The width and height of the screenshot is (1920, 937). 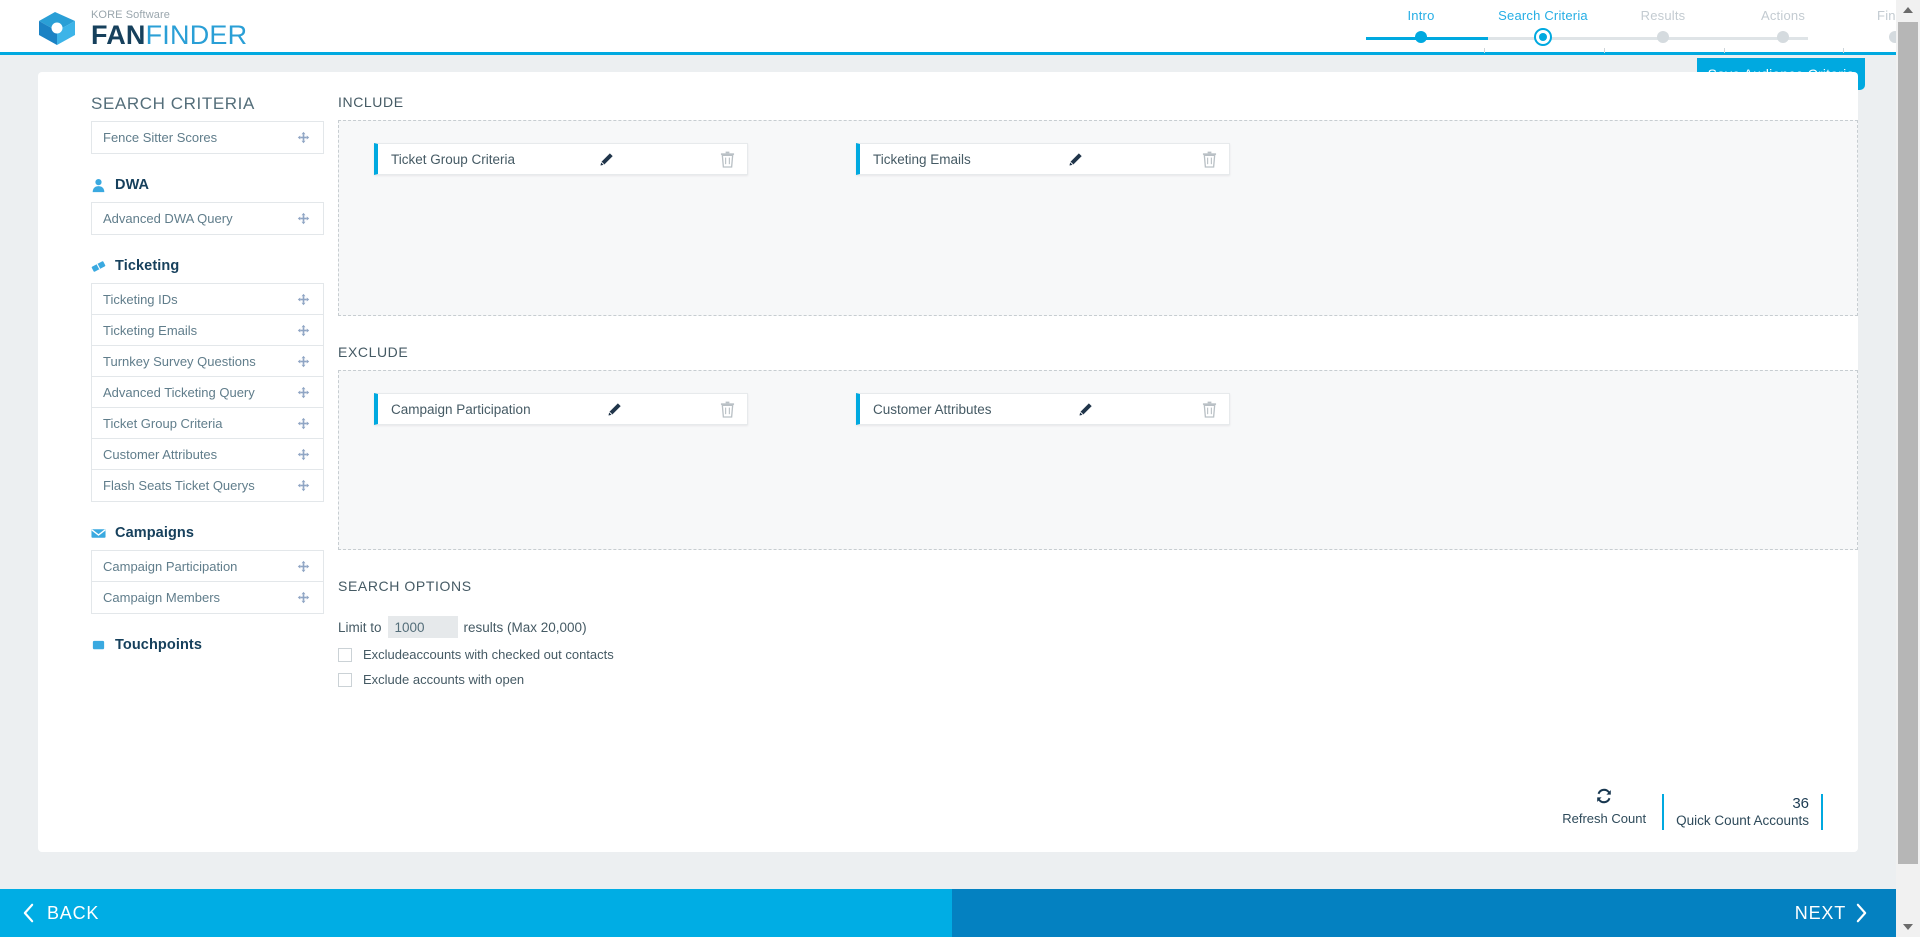 I want to click on scrollbar-thumb, so click(x=1908, y=443).